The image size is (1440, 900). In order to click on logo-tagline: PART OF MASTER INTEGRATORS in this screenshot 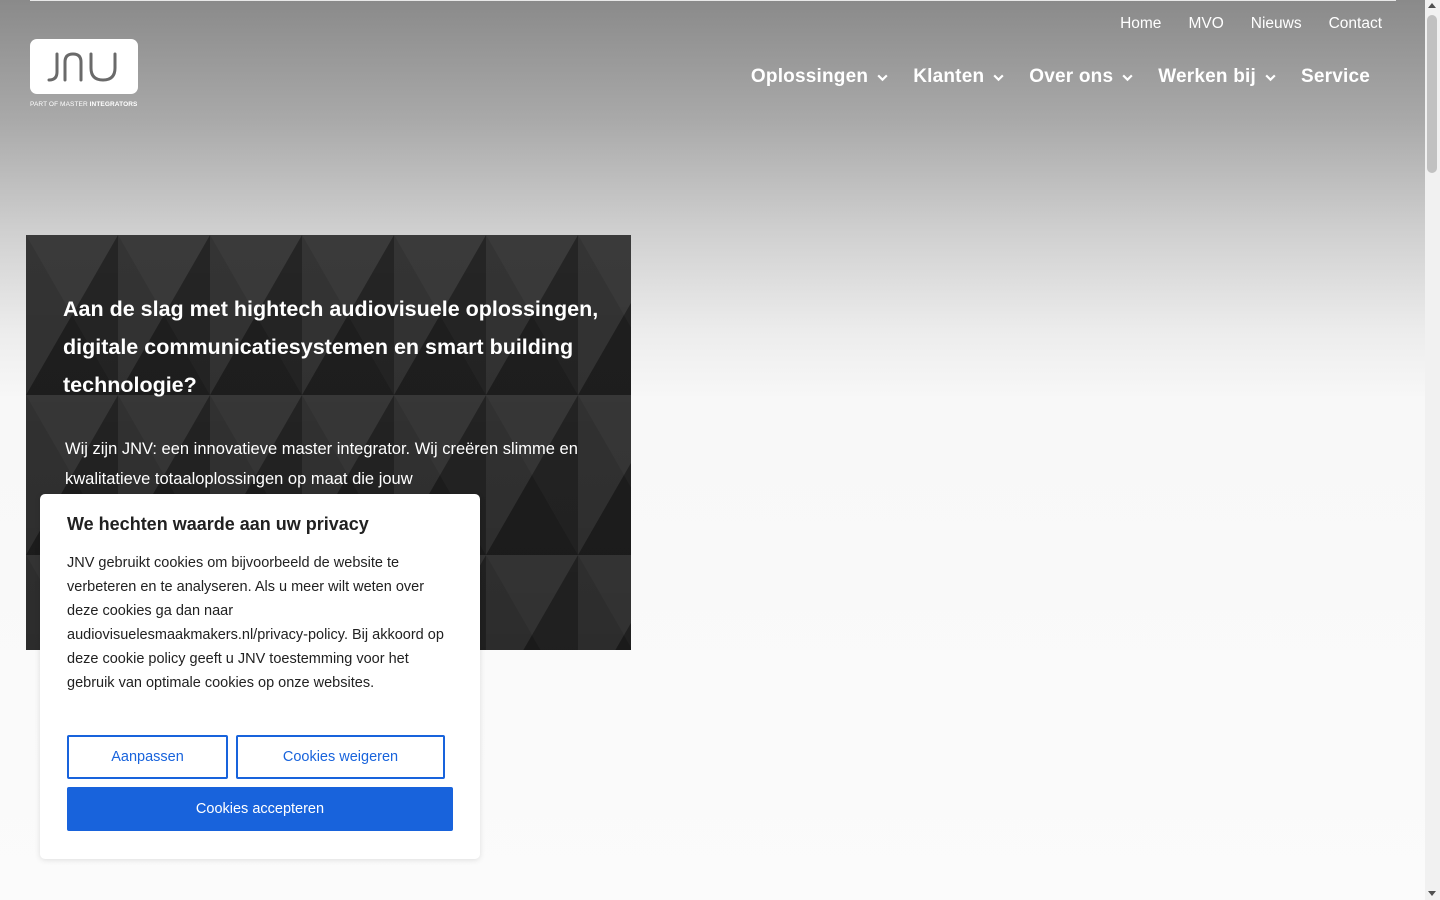, I will do `click(84, 104)`.